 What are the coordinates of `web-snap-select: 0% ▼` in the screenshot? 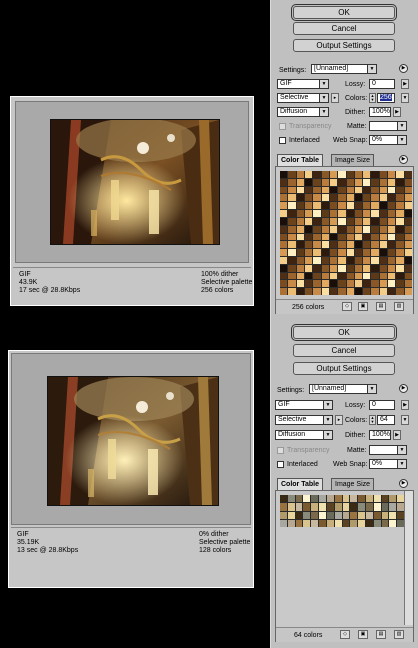 It's located at (388, 140).